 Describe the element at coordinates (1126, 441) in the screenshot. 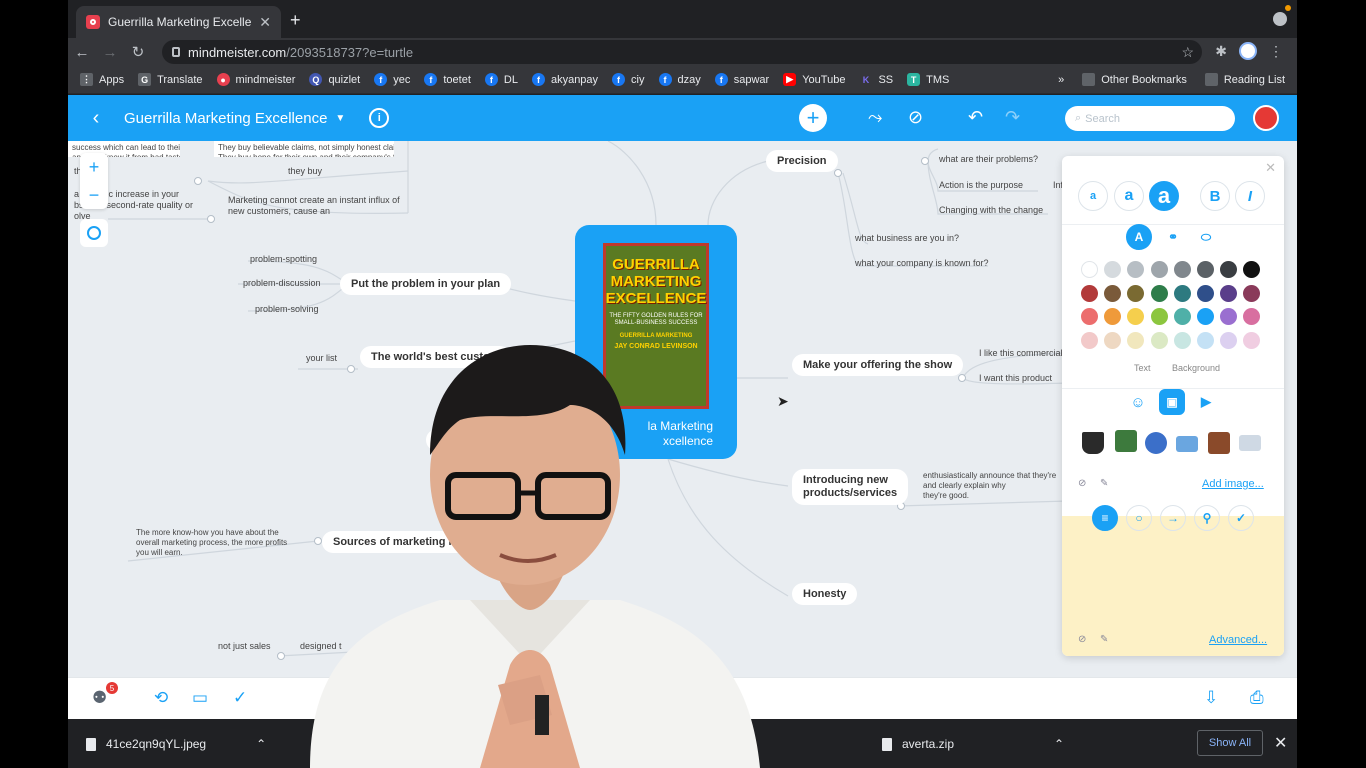

I see `money-icon` at that location.